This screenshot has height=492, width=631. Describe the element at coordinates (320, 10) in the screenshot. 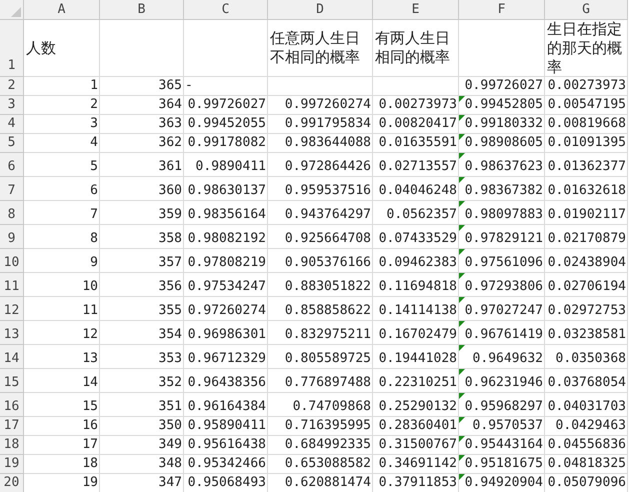

I see `column-header: D` at that location.